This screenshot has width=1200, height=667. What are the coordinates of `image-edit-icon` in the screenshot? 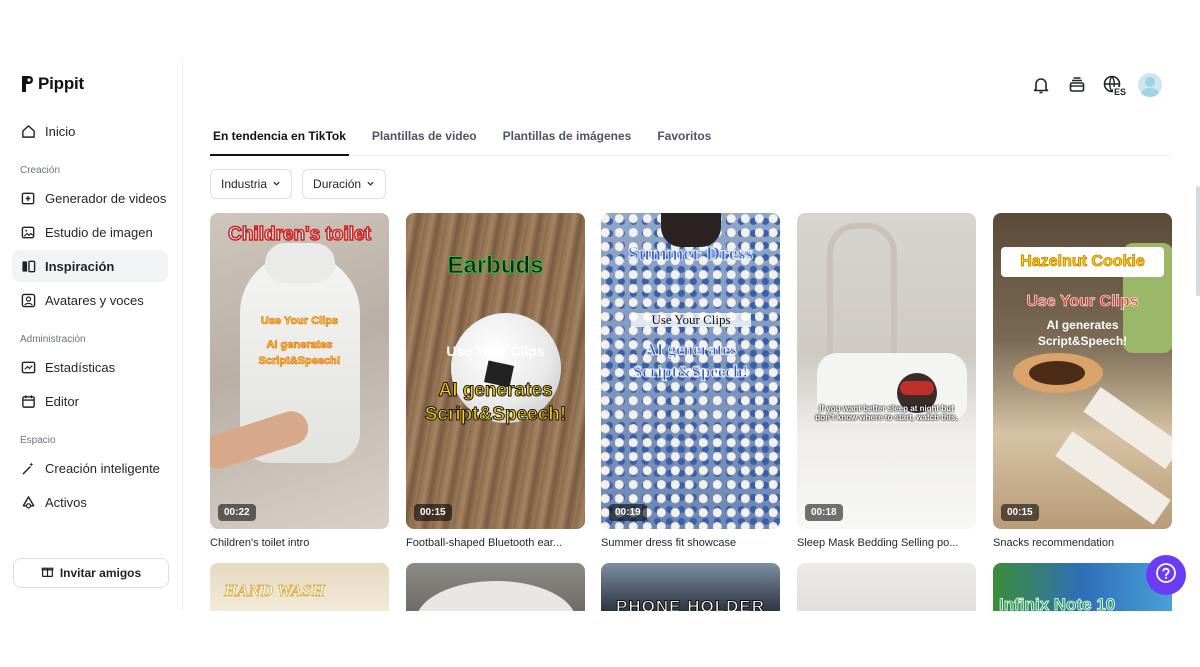 It's located at (28, 232).